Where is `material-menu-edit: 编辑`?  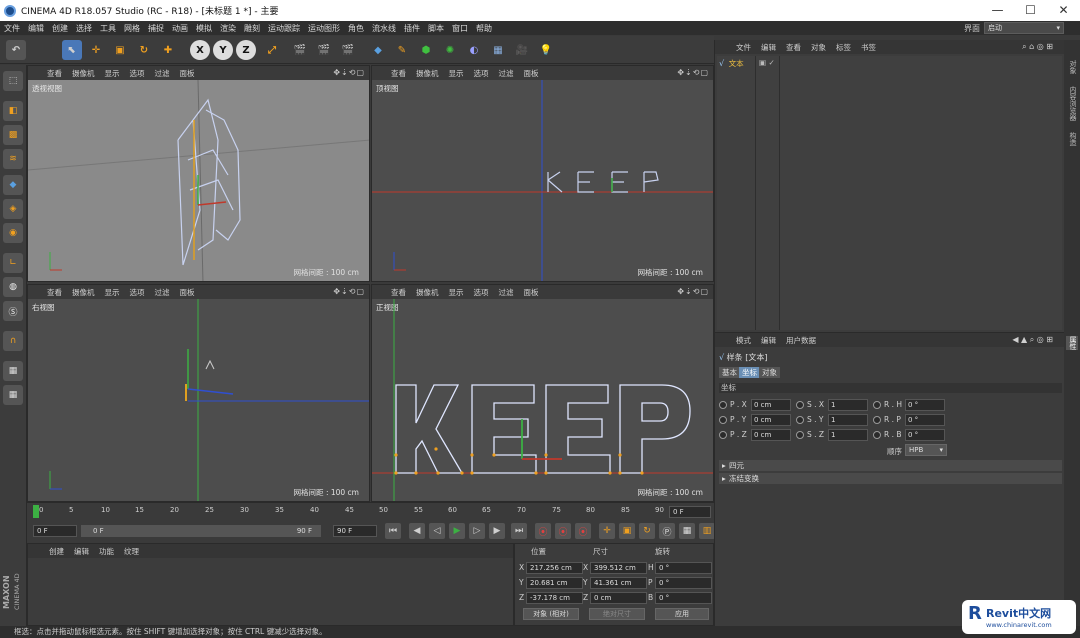
material-menu-edit: 编辑 is located at coordinates (81, 551).